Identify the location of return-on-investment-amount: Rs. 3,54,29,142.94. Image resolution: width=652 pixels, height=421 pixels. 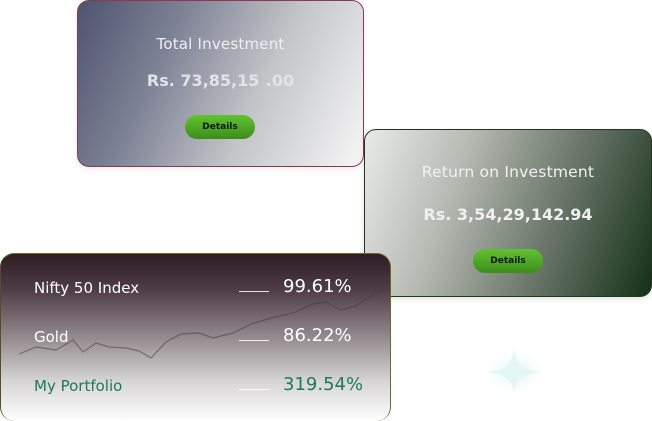
(508, 214).